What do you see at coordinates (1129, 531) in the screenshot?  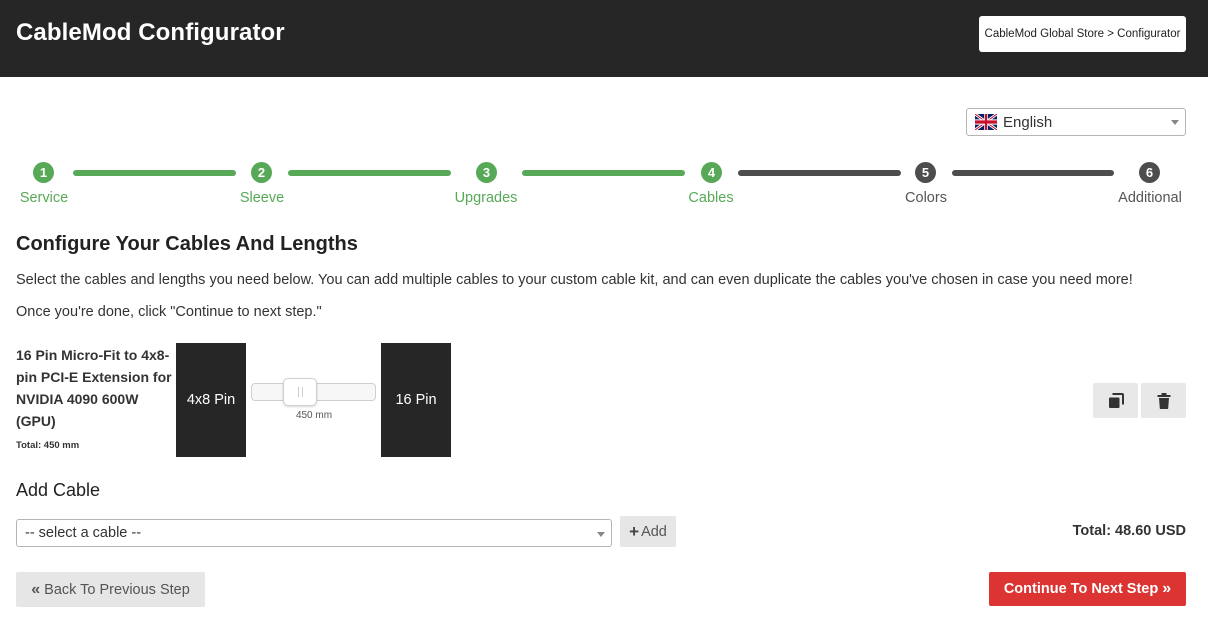 I see `total-price: Total: 48.60 USD` at bounding box center [1129, 531].